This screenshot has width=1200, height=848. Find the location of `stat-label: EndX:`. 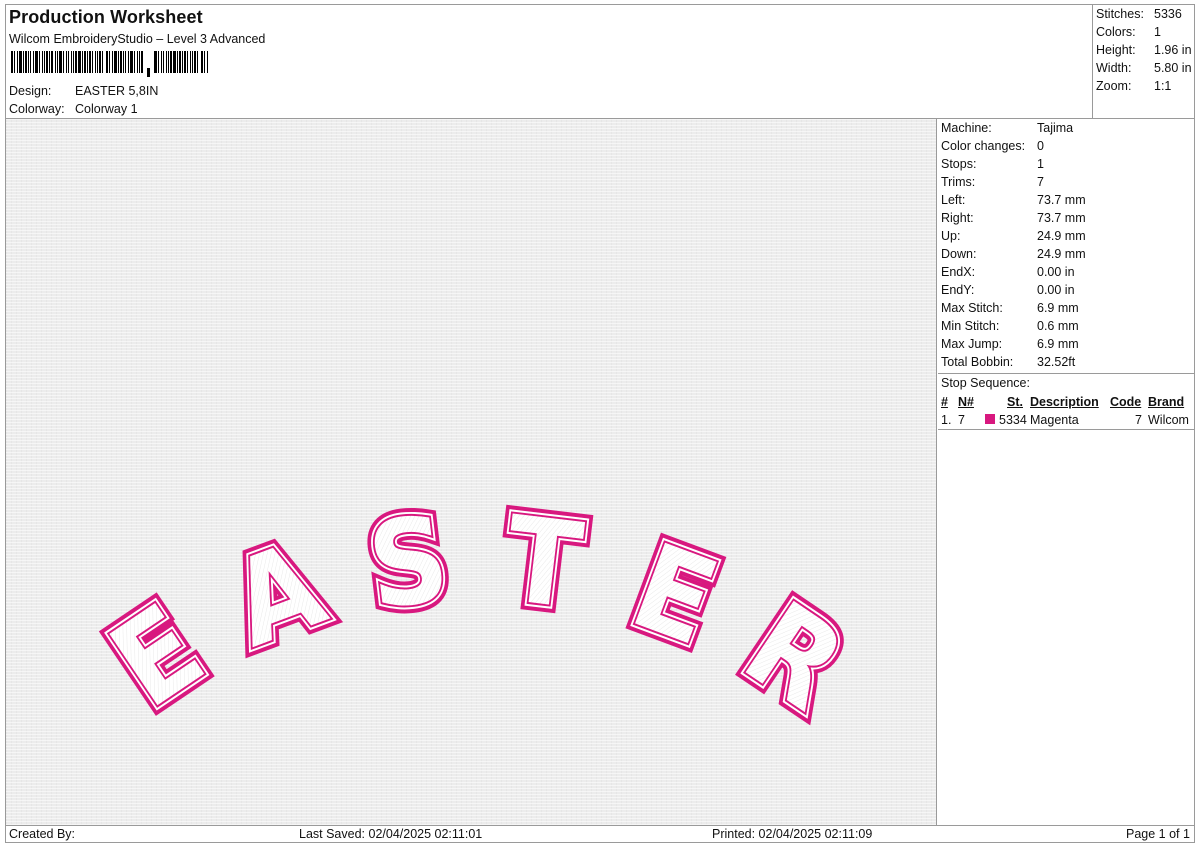

stat-label: EndX: is located at coordinates (958, 272).